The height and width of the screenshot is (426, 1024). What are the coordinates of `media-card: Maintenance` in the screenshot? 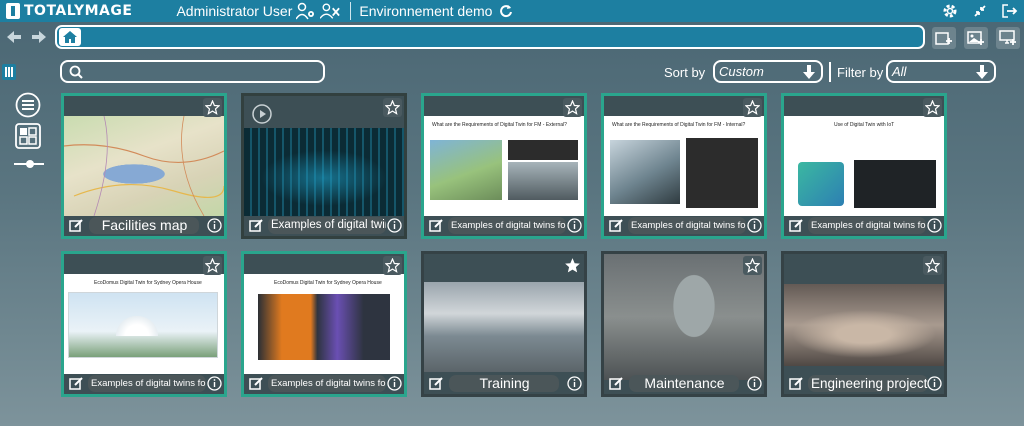 It's located at (684, 324).